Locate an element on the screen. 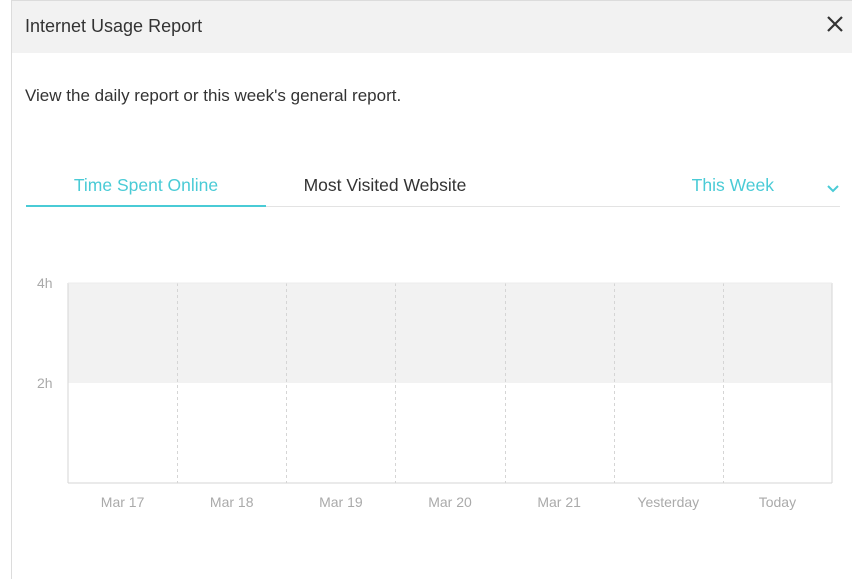 Image resolution: width=852 pixels, height=579 pixels. dialog-titlebar: Internet Usage Report is located at coordinates (432, 27).